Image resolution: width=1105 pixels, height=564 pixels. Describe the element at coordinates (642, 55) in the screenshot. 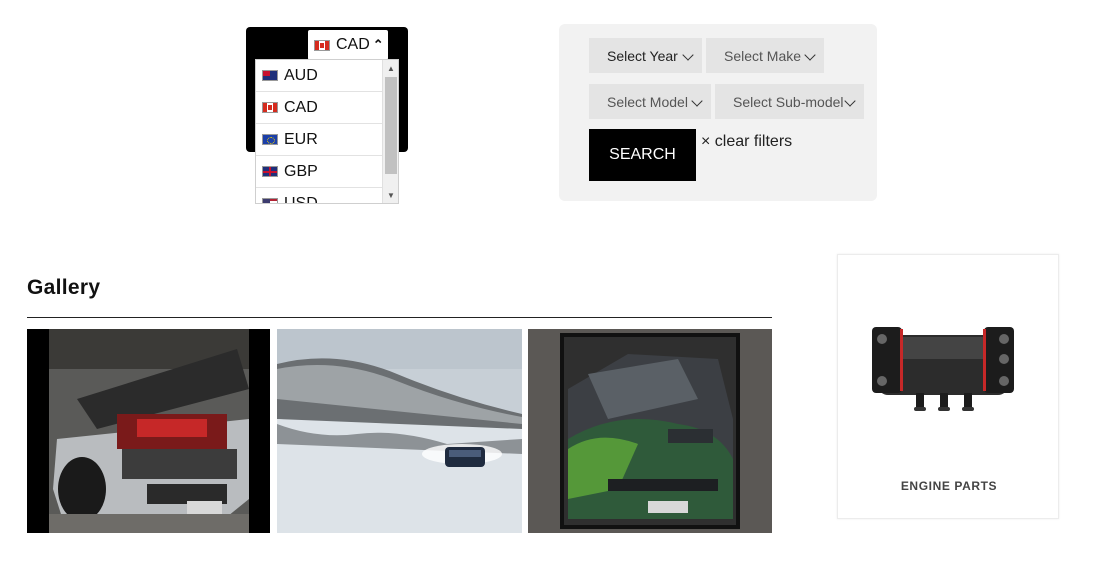

I see `select-year-label: Select Year` at that location.